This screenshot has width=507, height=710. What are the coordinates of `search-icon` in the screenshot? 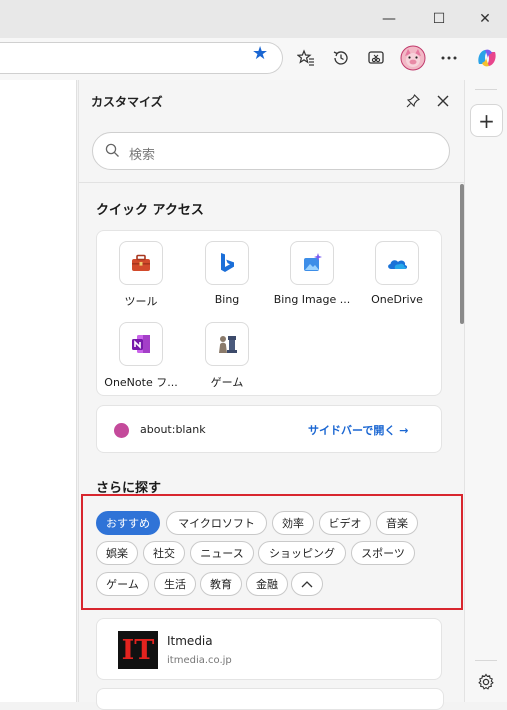 It's located at (112, 152).